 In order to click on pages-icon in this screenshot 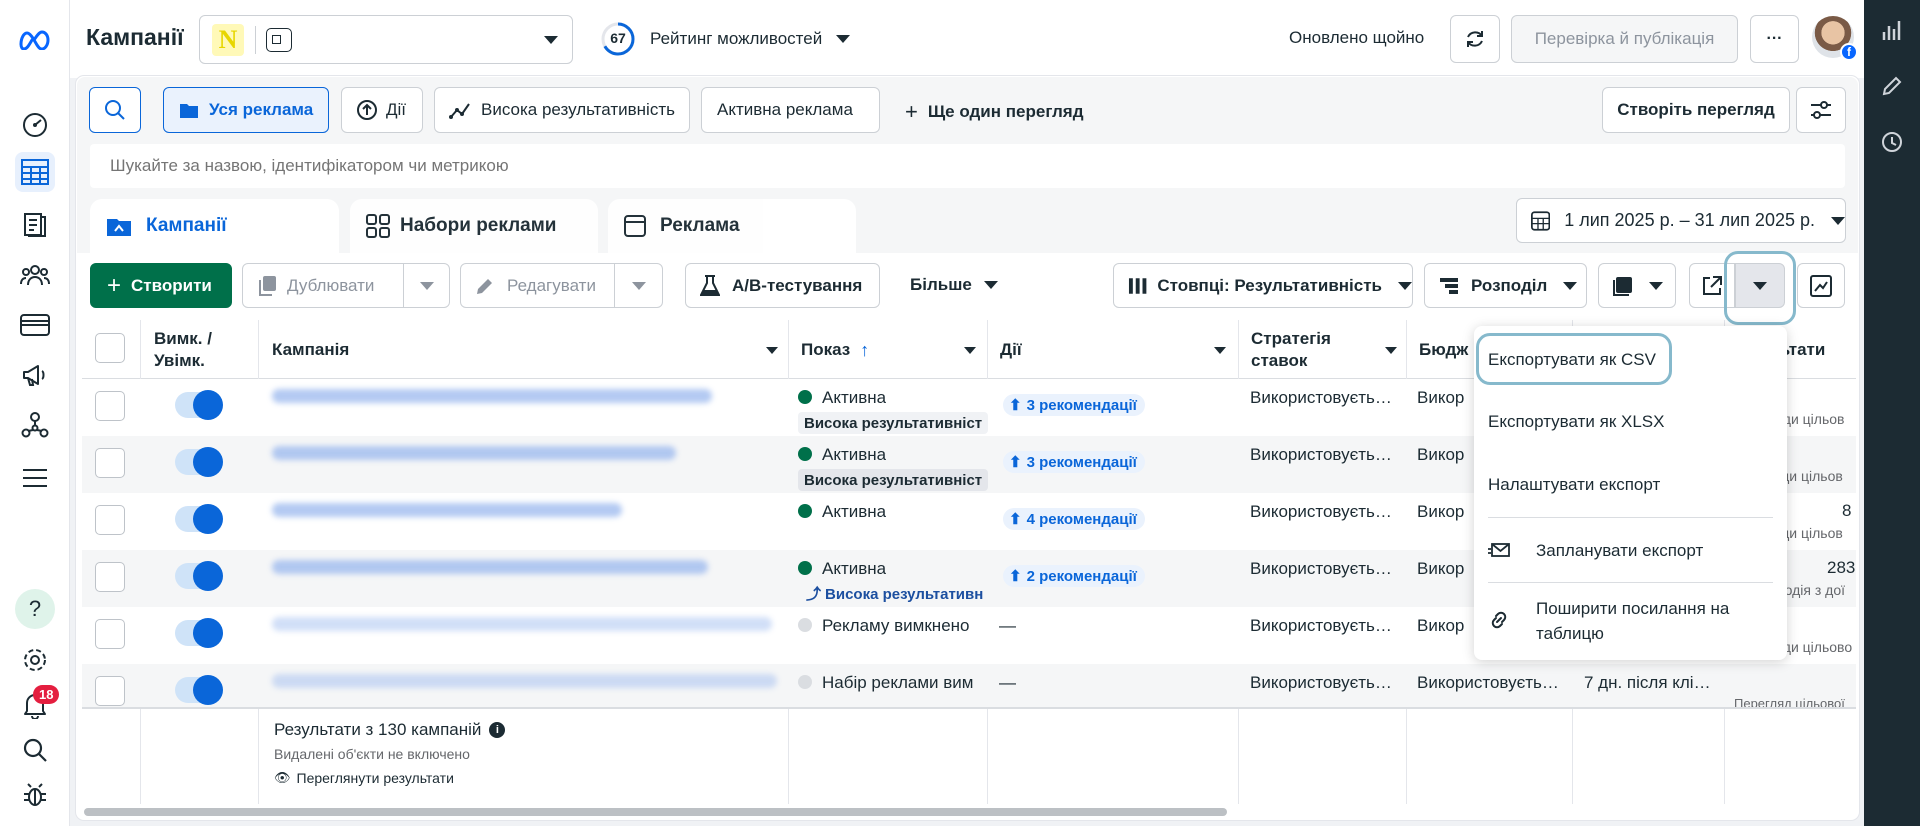, I will do `click(35, 225)`.